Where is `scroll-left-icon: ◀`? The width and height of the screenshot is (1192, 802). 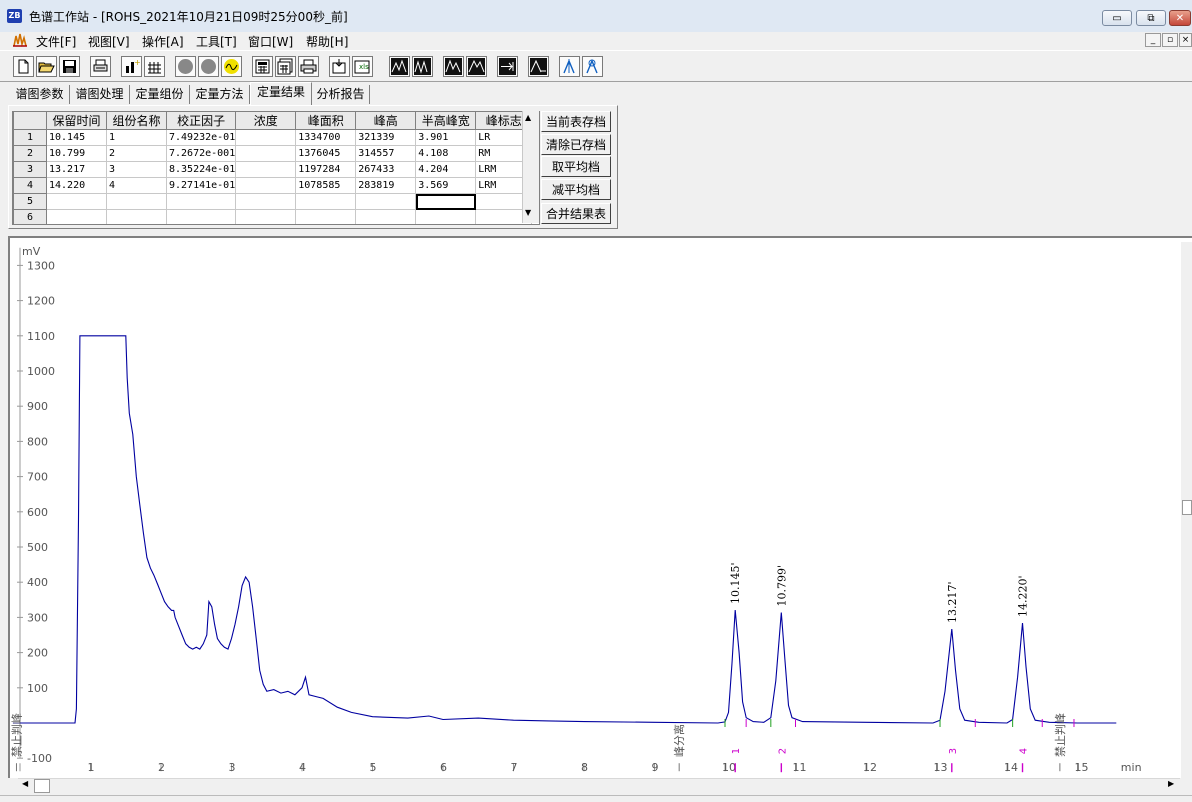
scroll-left-icon: ◀ is located at coordinates (25, 783).